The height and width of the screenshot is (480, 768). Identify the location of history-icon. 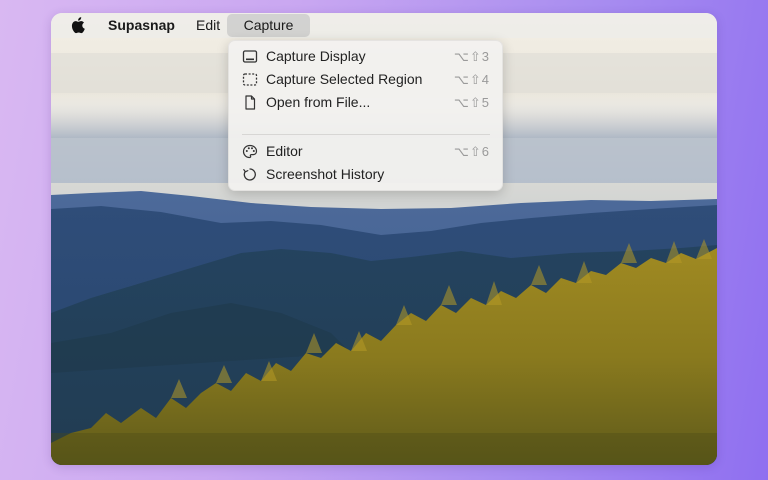
(249, 174).